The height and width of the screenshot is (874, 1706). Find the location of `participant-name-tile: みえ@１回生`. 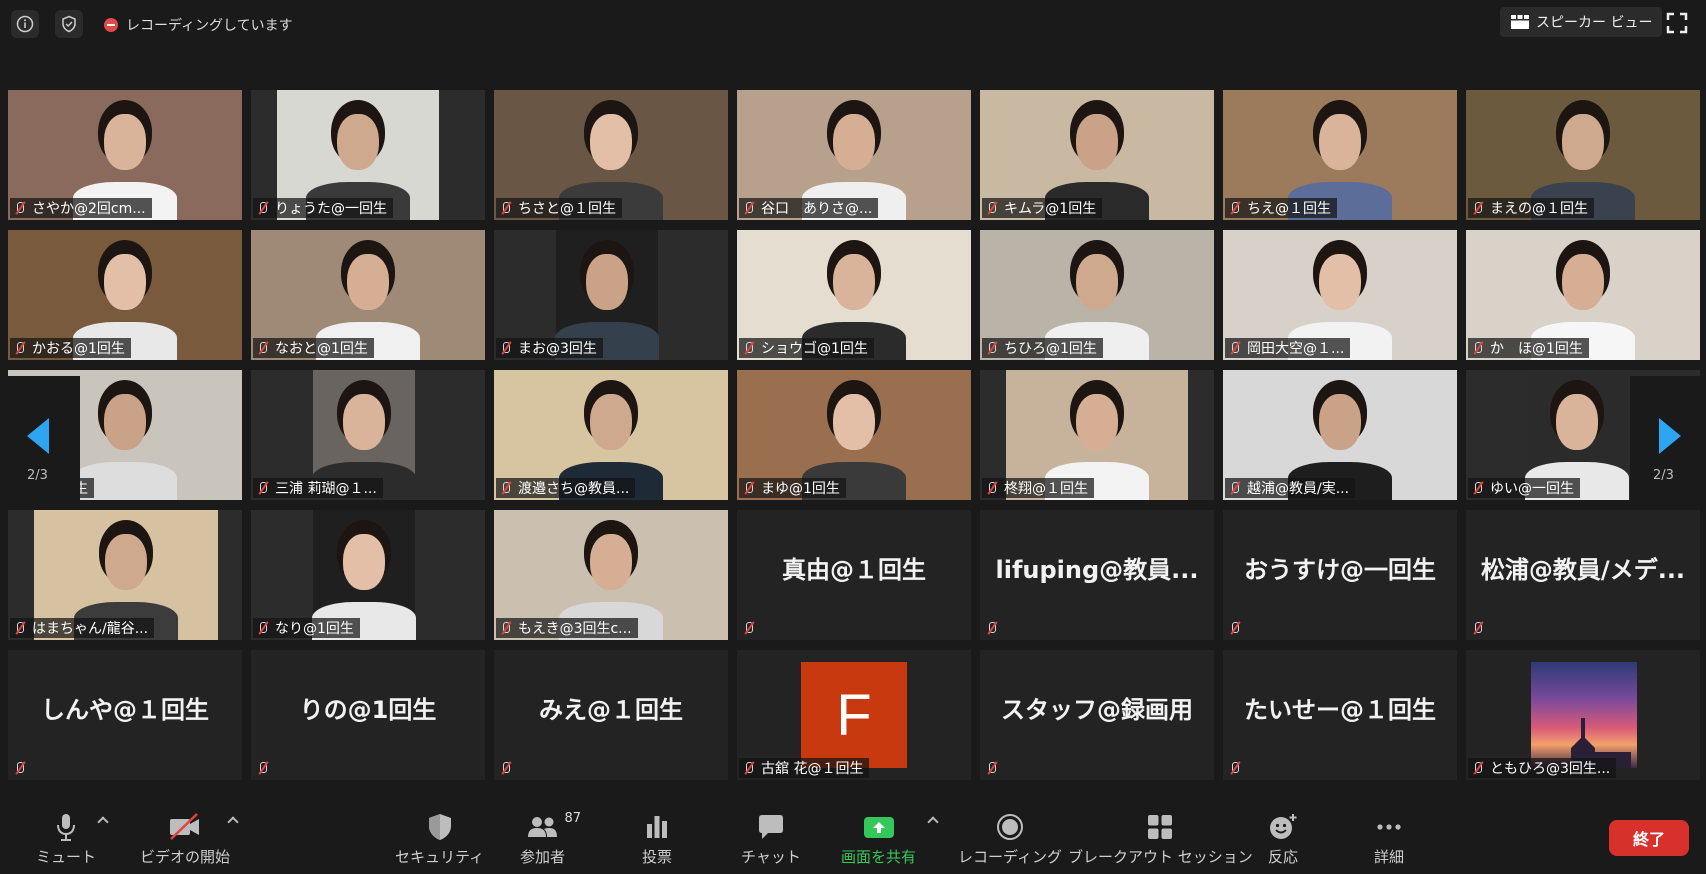

participant-name-tile: みえ@１回生 is located at coordinates (611, 715).